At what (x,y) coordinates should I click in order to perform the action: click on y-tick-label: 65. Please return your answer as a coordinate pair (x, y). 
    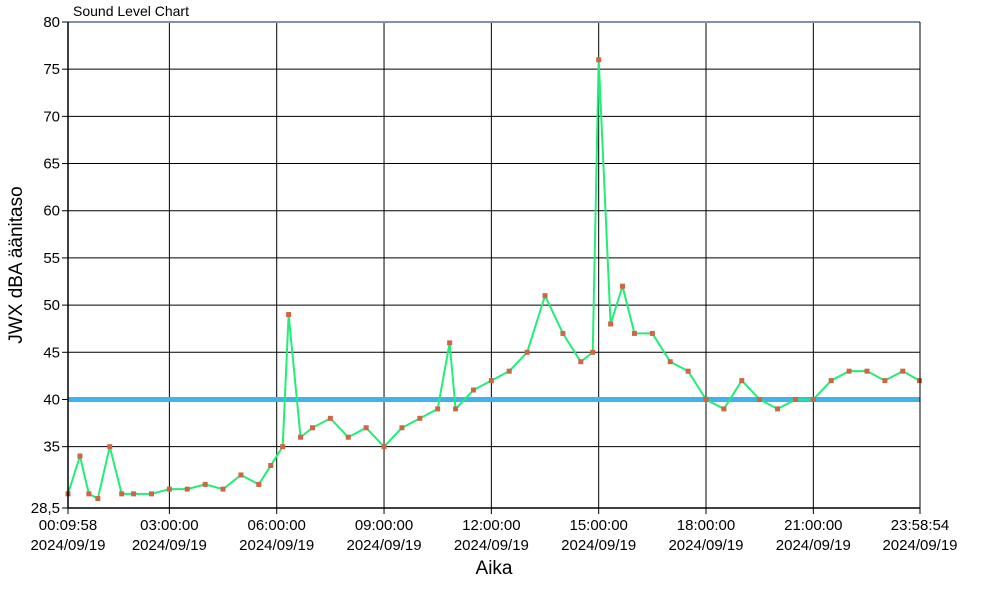
    Looking at the image, I should click on (51, 164).